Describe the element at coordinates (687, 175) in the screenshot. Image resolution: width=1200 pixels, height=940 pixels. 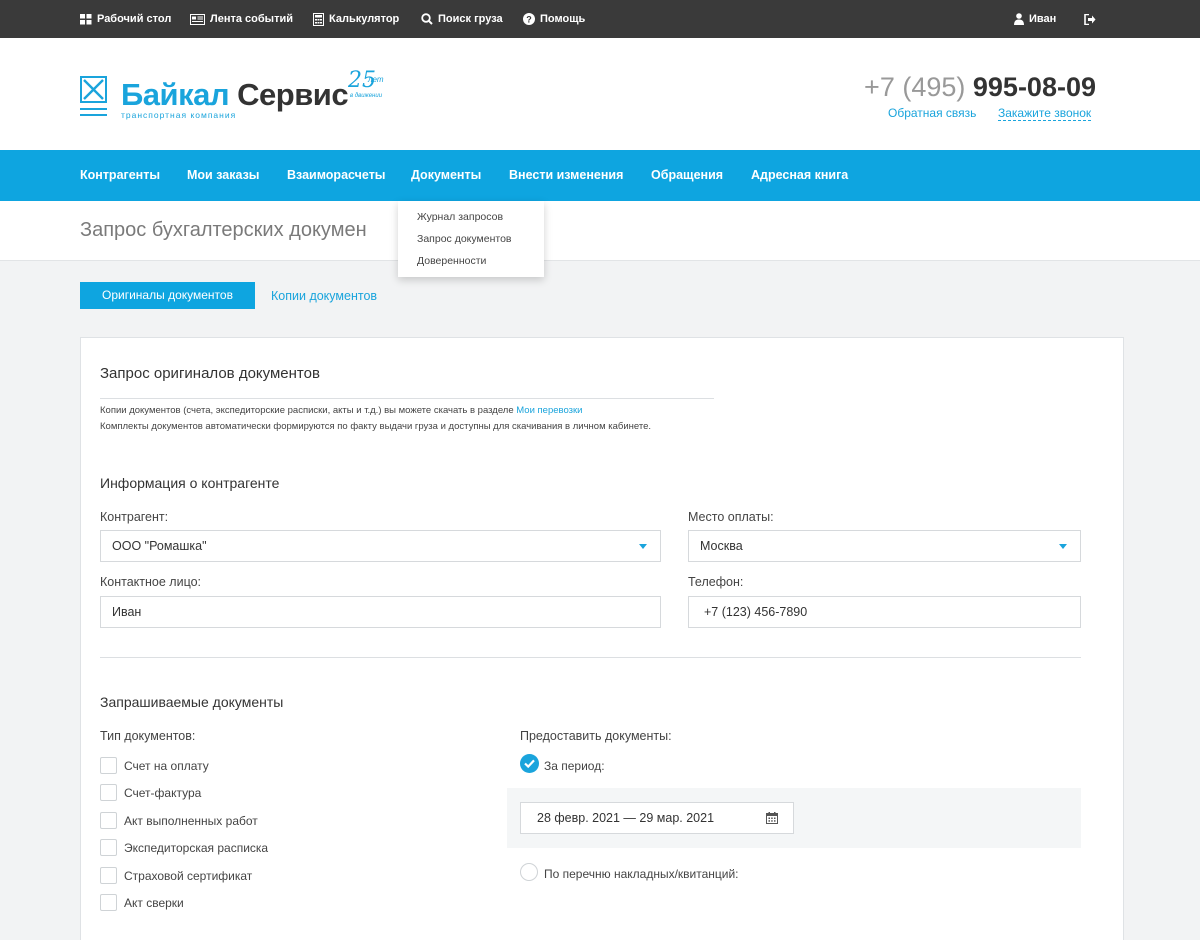
I see `nav-item-requests: Обращения` at that location.